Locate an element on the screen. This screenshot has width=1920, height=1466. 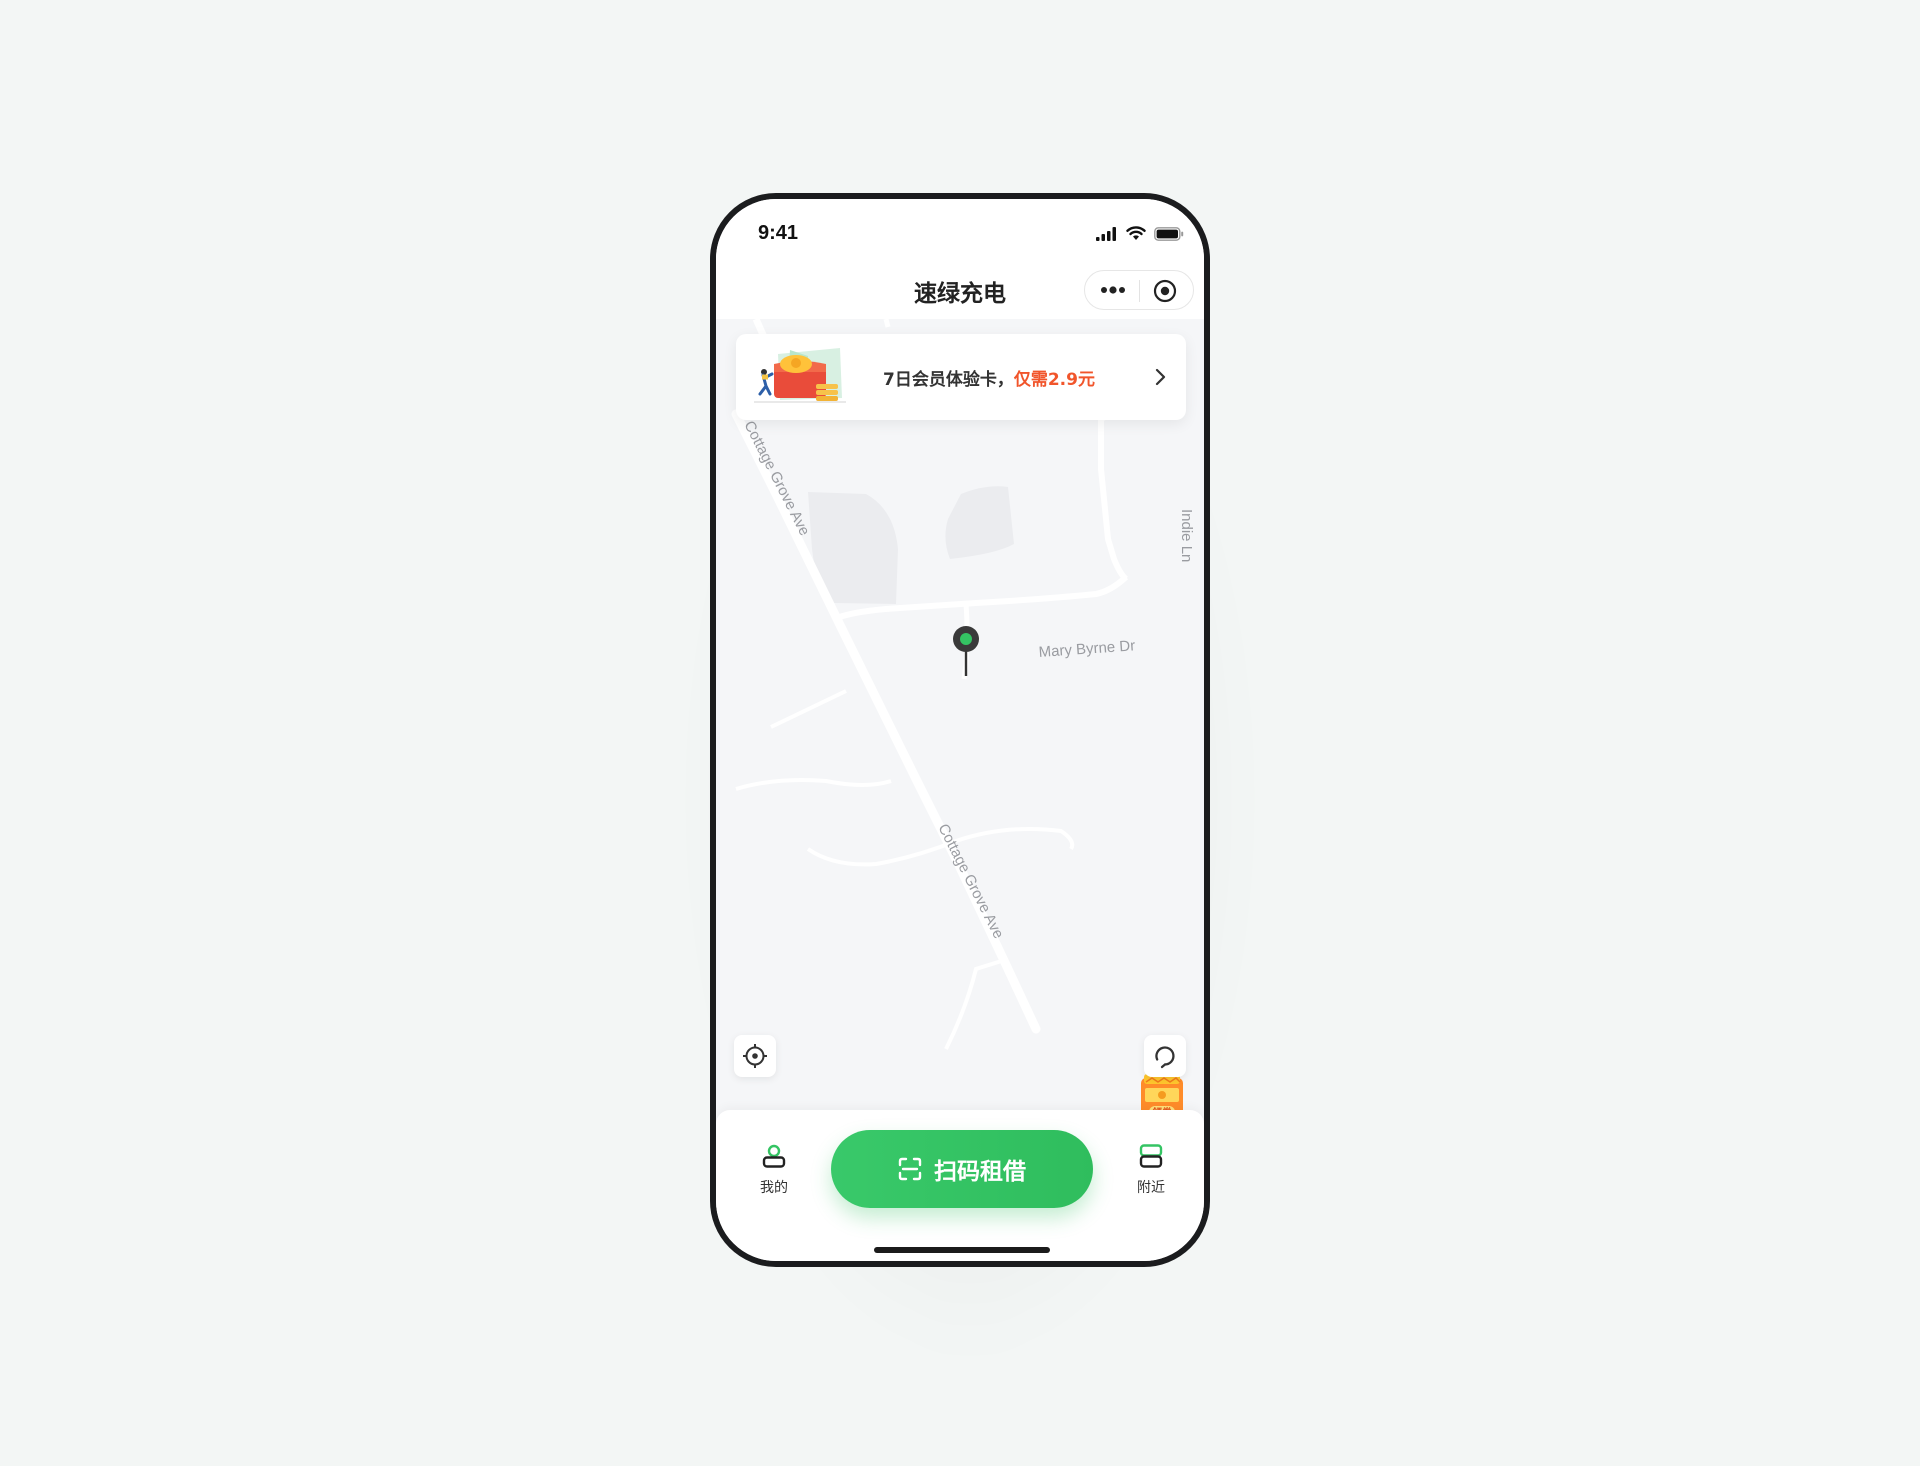
promo-main-text: 7日会员体验卡， is located at coordinates (948, 380).